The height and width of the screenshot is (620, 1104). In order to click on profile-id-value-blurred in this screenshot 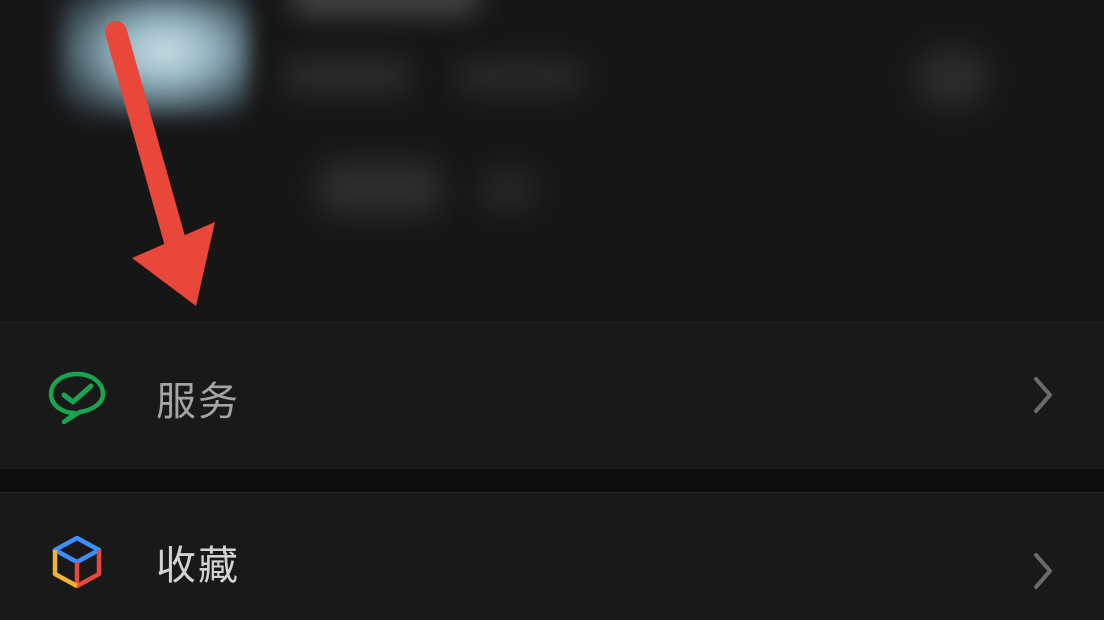, I will do `click(520, 77)`.